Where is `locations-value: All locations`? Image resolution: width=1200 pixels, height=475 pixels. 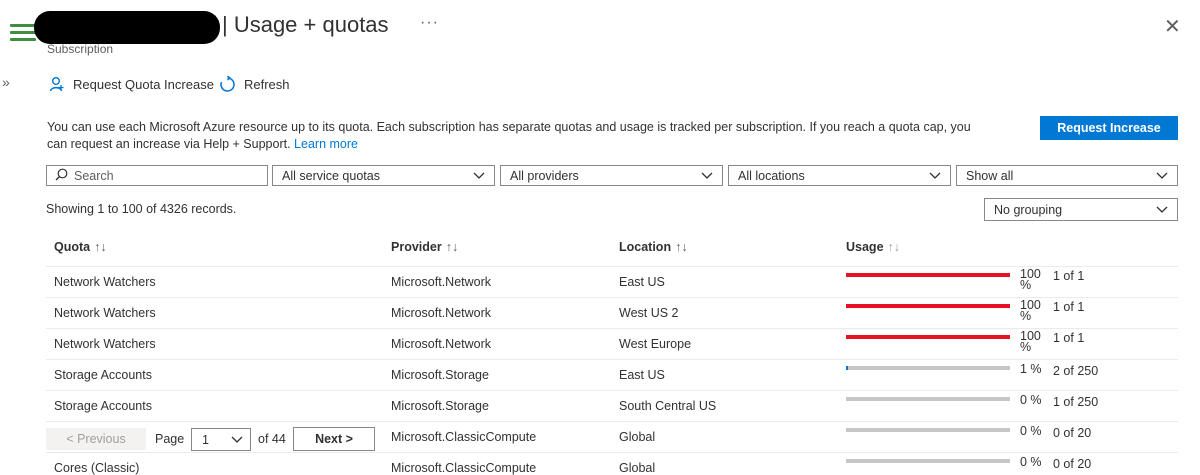 locations-value: All locations is located at coordinates (771, 175).